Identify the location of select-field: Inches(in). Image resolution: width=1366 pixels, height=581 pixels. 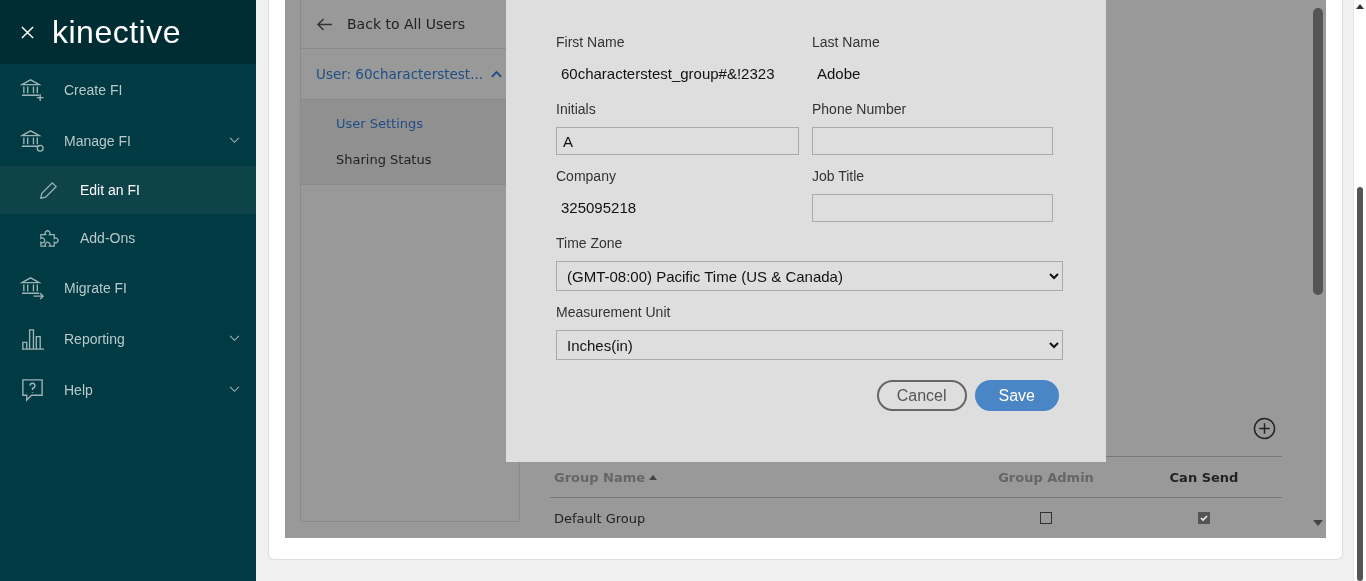
(809, 345).